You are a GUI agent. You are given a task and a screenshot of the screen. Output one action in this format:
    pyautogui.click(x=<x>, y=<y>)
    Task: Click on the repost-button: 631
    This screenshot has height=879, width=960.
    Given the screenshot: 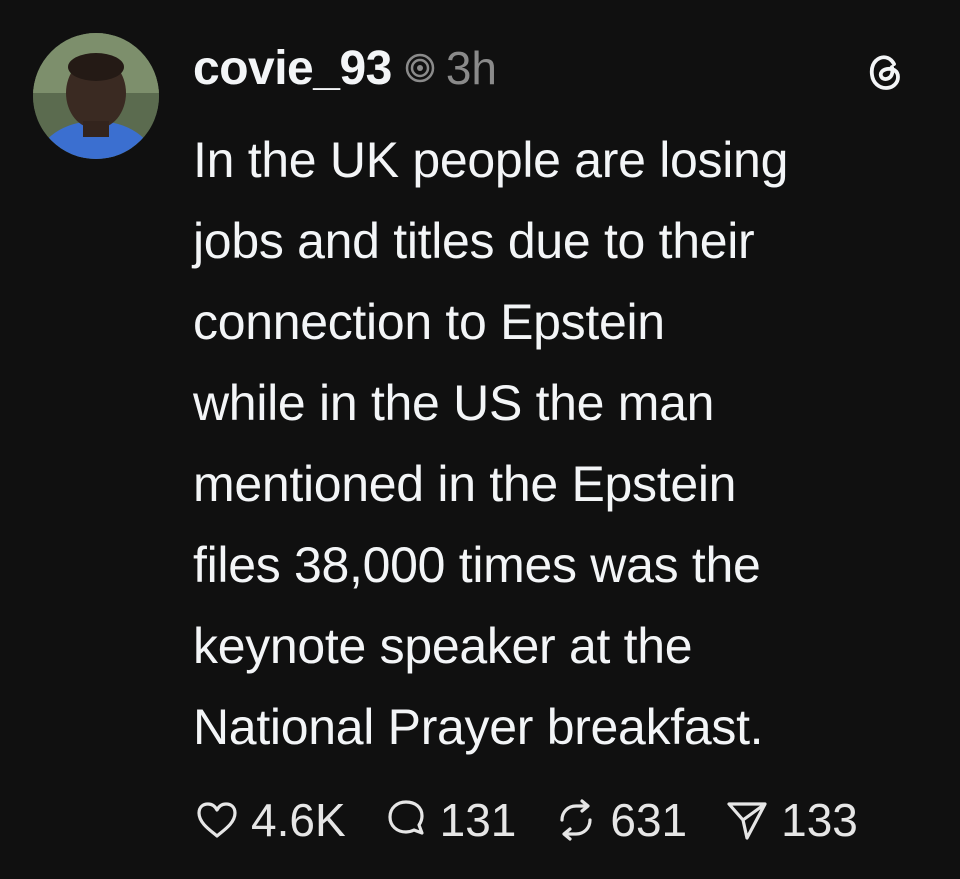 What is the action you would take?
    pyautogui.click(x=619, y=820)
    